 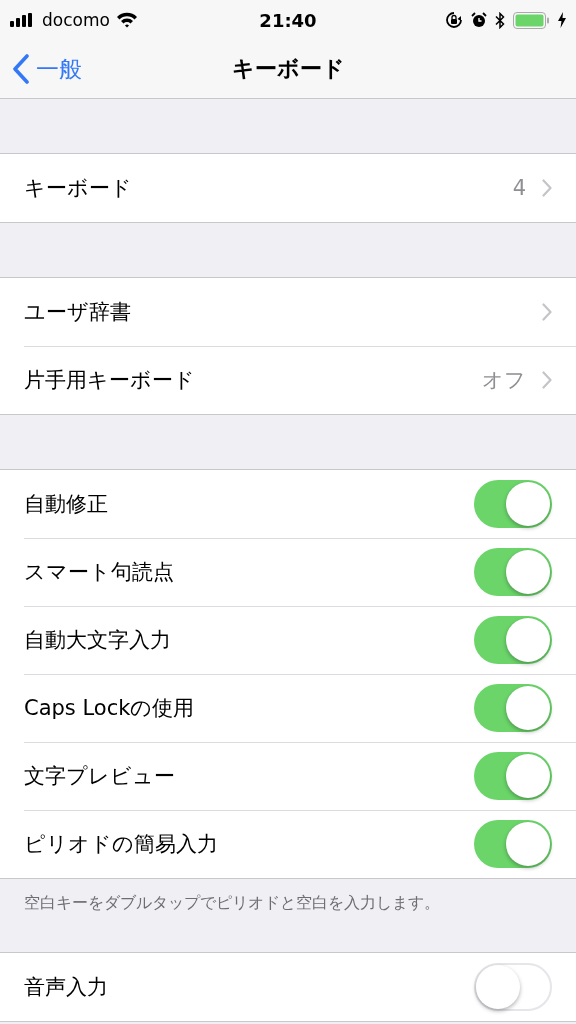 What do you see at coordinates (454, 20) in the screenshot?
I see `rotation-lock-icon` at bounding box center [454, 20].